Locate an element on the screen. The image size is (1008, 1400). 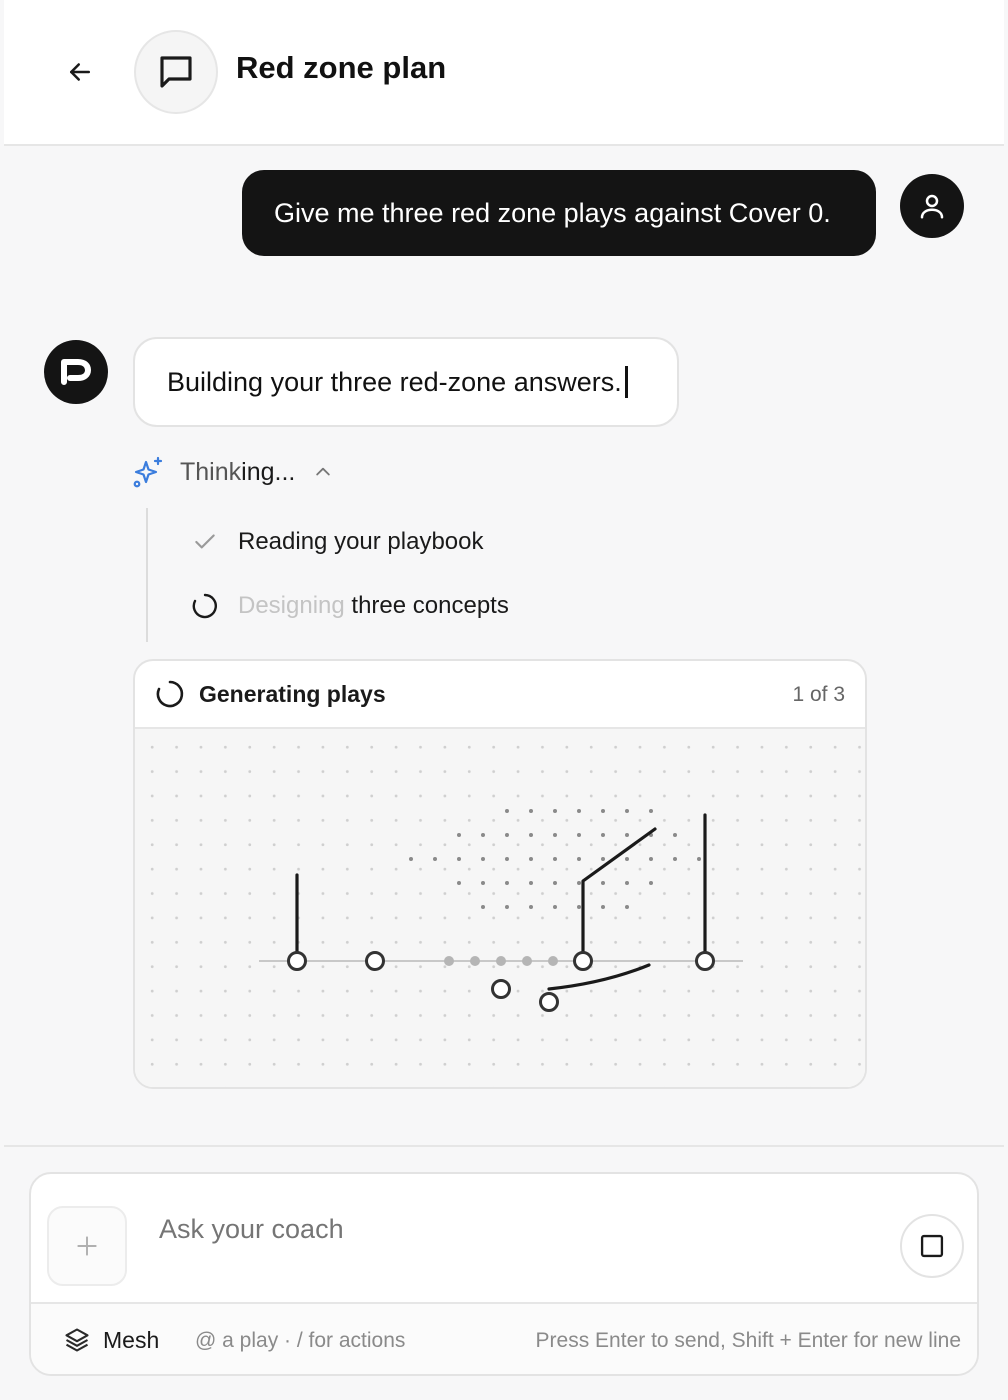
layers-icon is located at coordinates (77, 1340).